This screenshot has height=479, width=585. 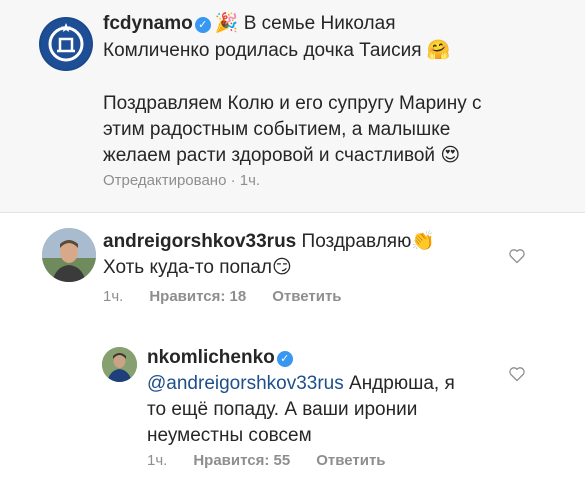 What do you see at coordinates (350, 460) in the screenshot?
I see `reply1-reply-button: Ответить` at bounding box center [350, 460].